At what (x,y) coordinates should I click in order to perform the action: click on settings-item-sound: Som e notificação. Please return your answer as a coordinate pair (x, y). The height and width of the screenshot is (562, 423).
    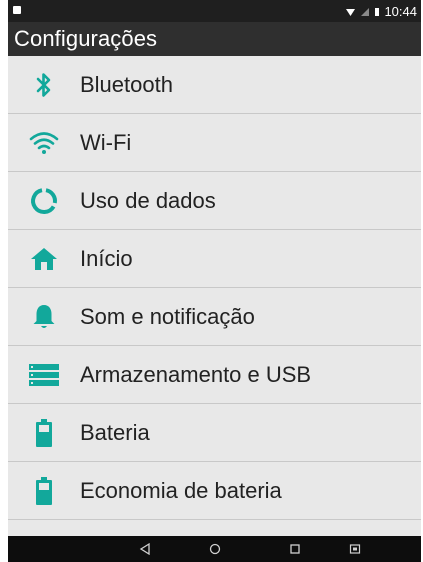
    Looking at the image, I should click on (214, 317).